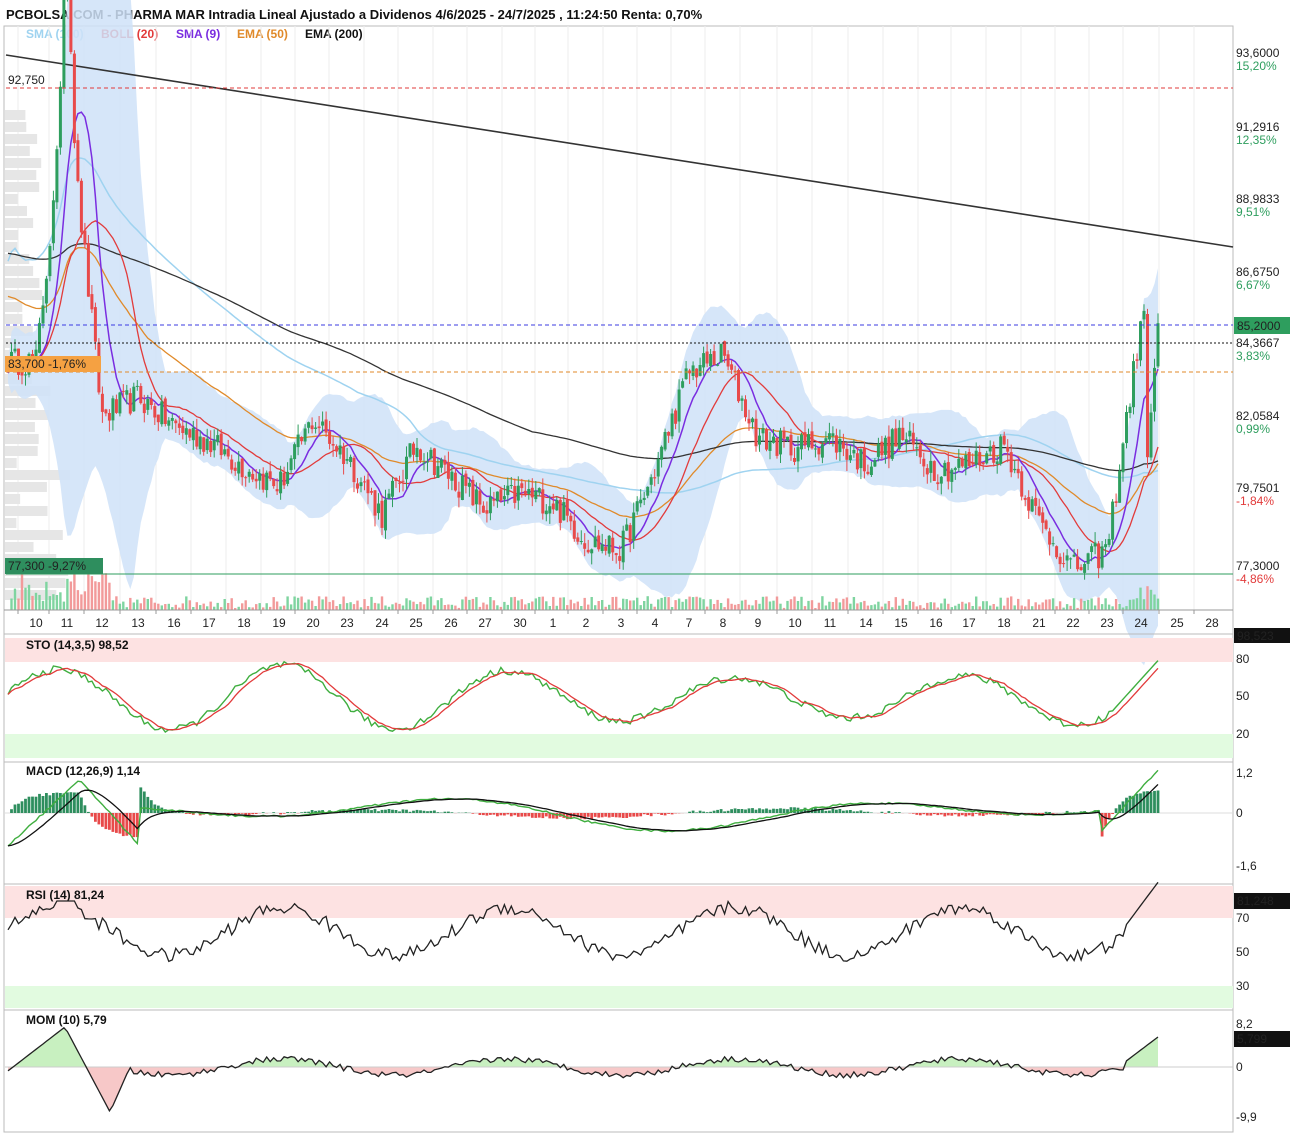 The image size is (1299, 1138). What do you see at coordinates (585, 591) in the screenshot?
I see `volume-bars` at bounding box center [585, 591].